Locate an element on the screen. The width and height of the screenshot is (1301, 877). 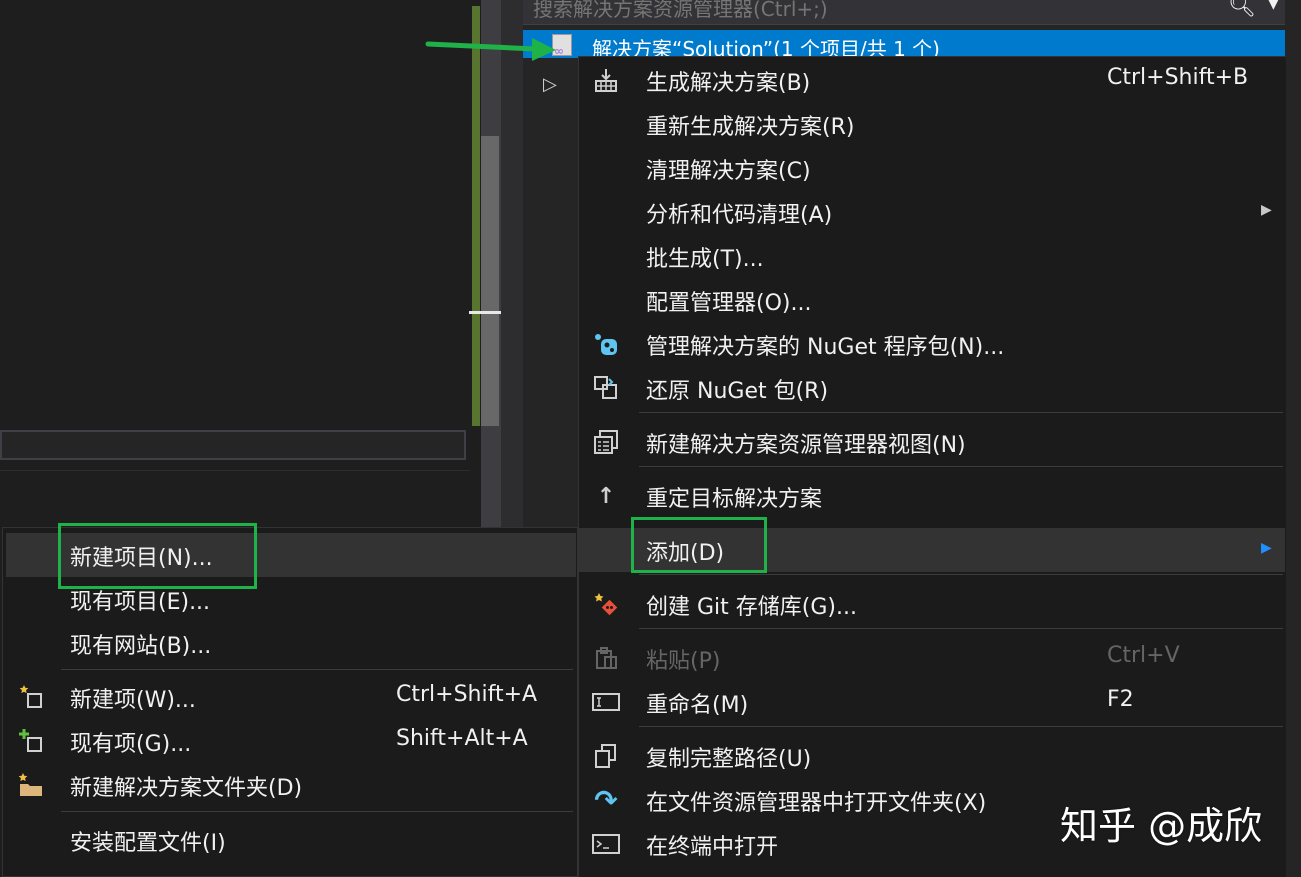
menu-item-restore-nuget: 还原 NuGet 包(R) is located at coordinates (932, 388).